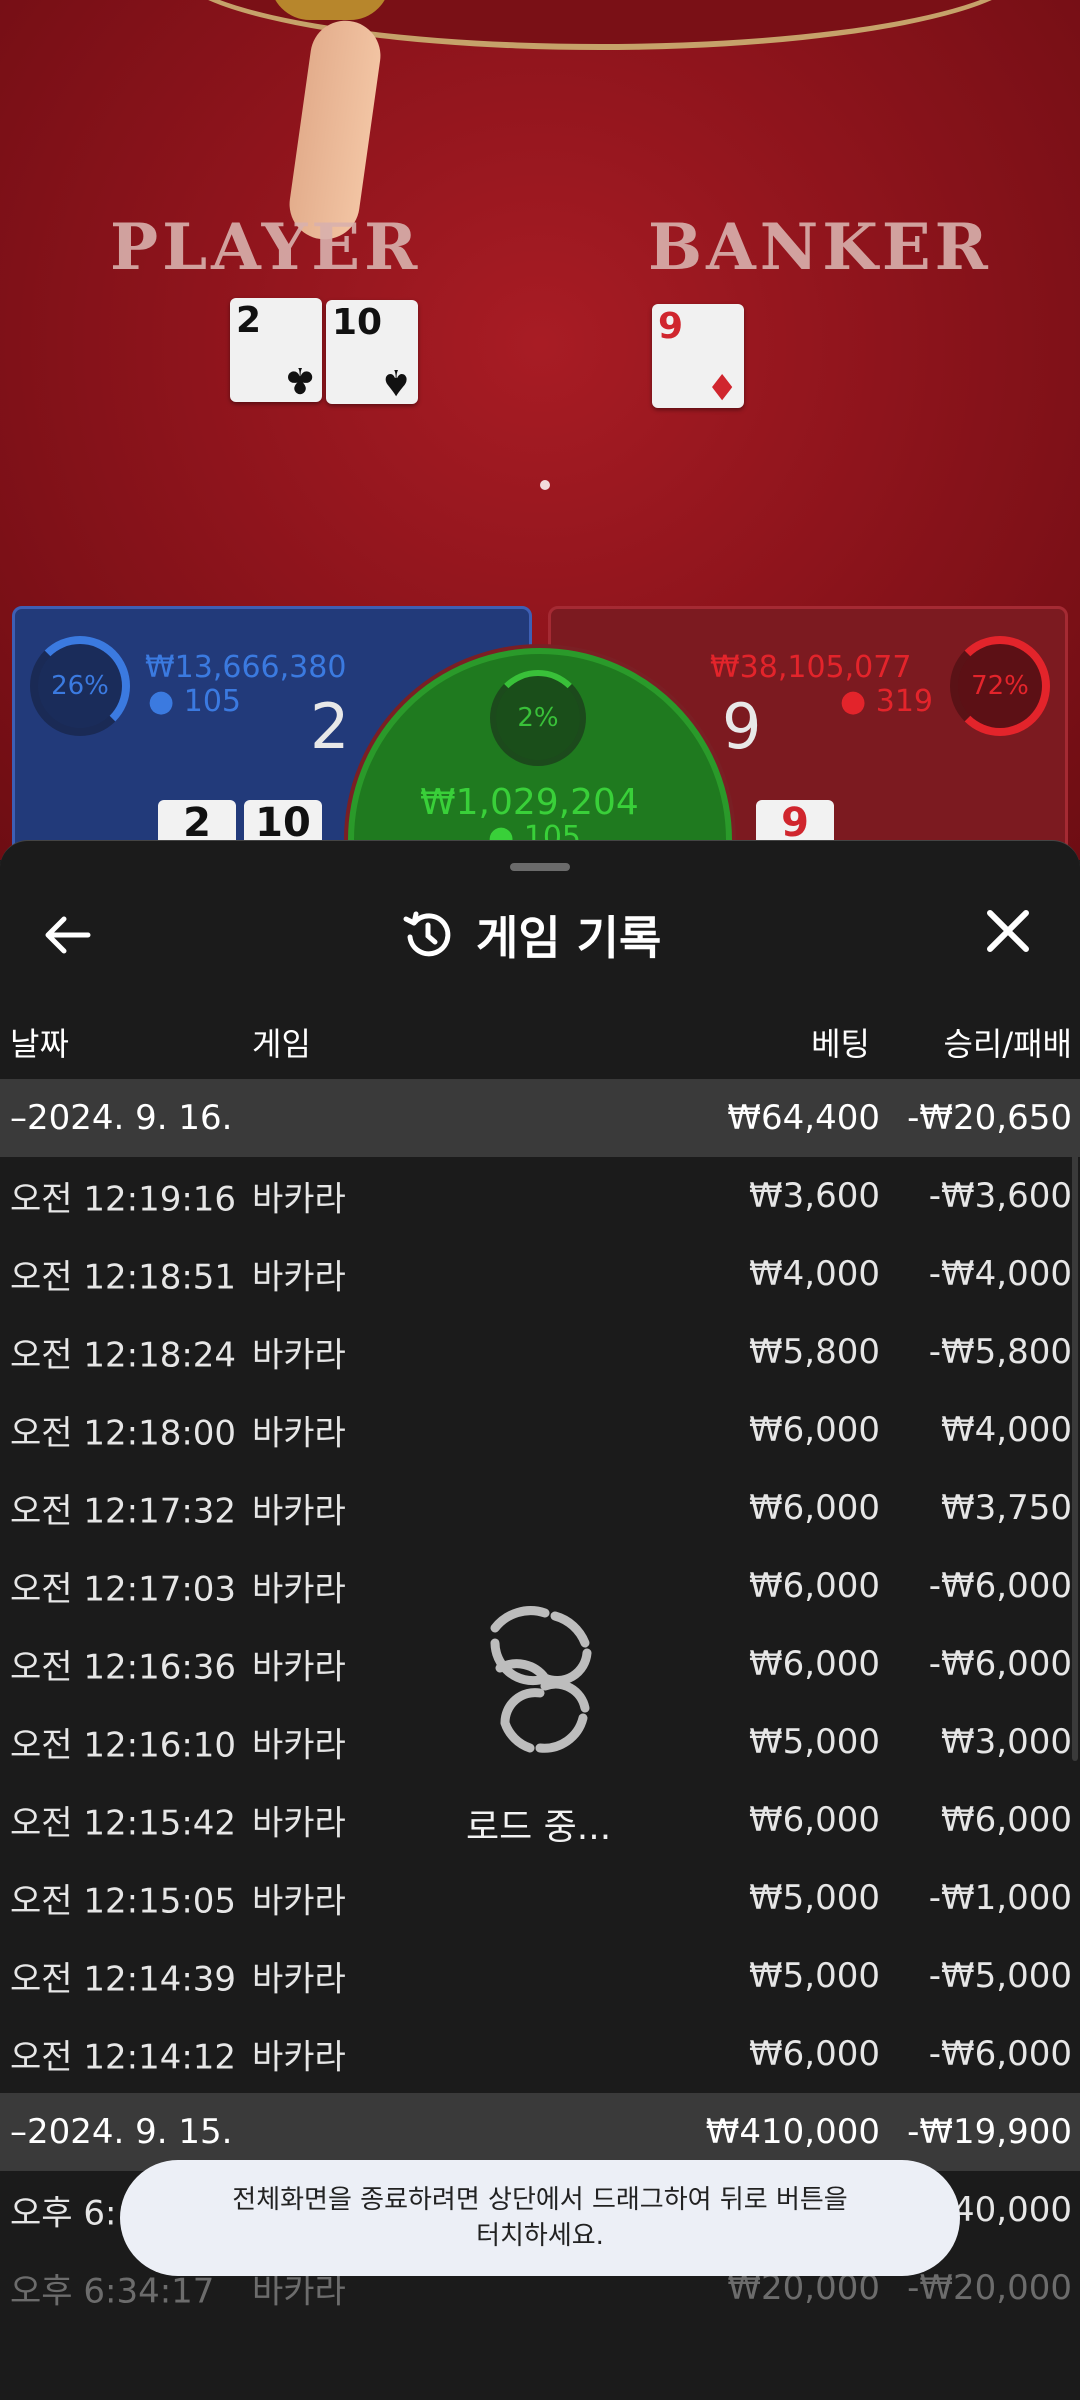 This screenshot has height=2400, width=1080. I want to click on group-date: –2024. 9. 16., so click(121, 1118).